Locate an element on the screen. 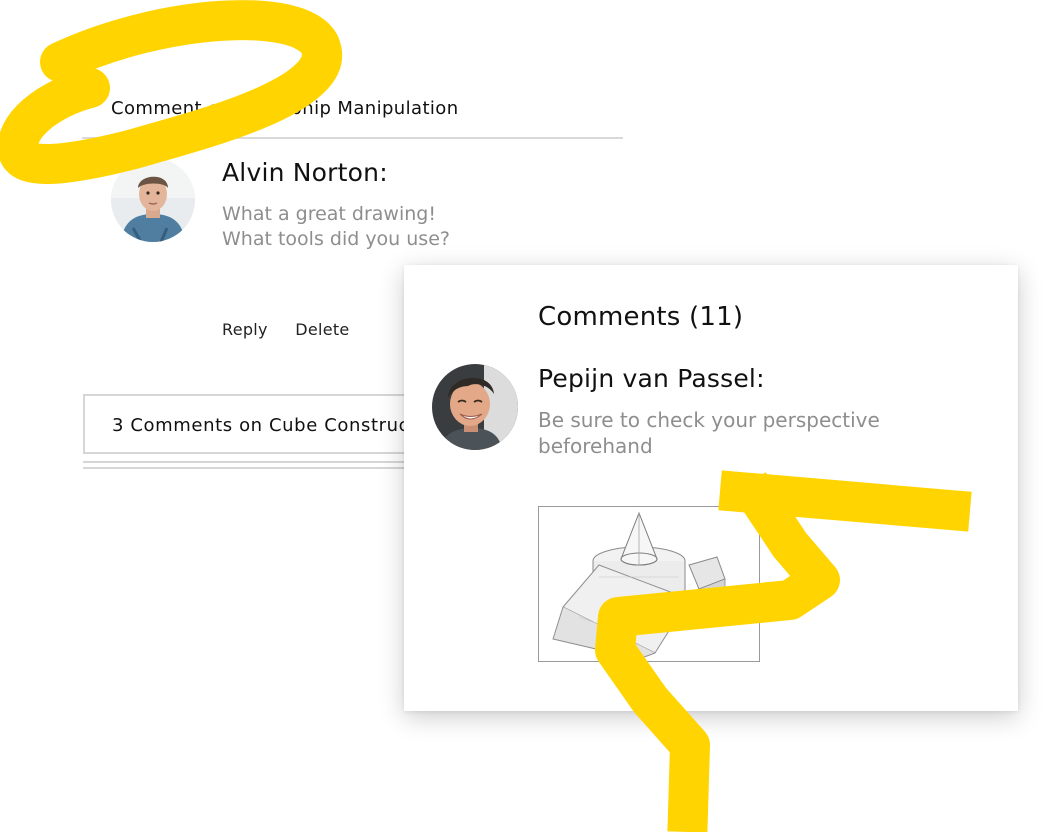  on-label: on is located at coordinates (220, 108).